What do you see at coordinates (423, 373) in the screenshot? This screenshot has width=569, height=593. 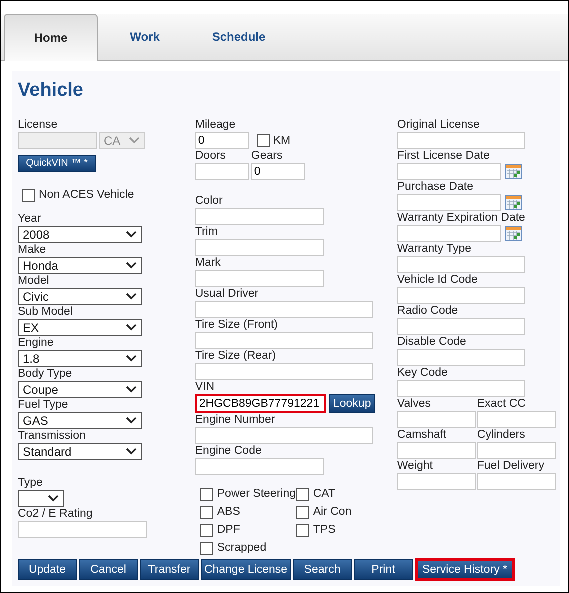 I see `field-label: Key Code` at bounding box center [423, 373].